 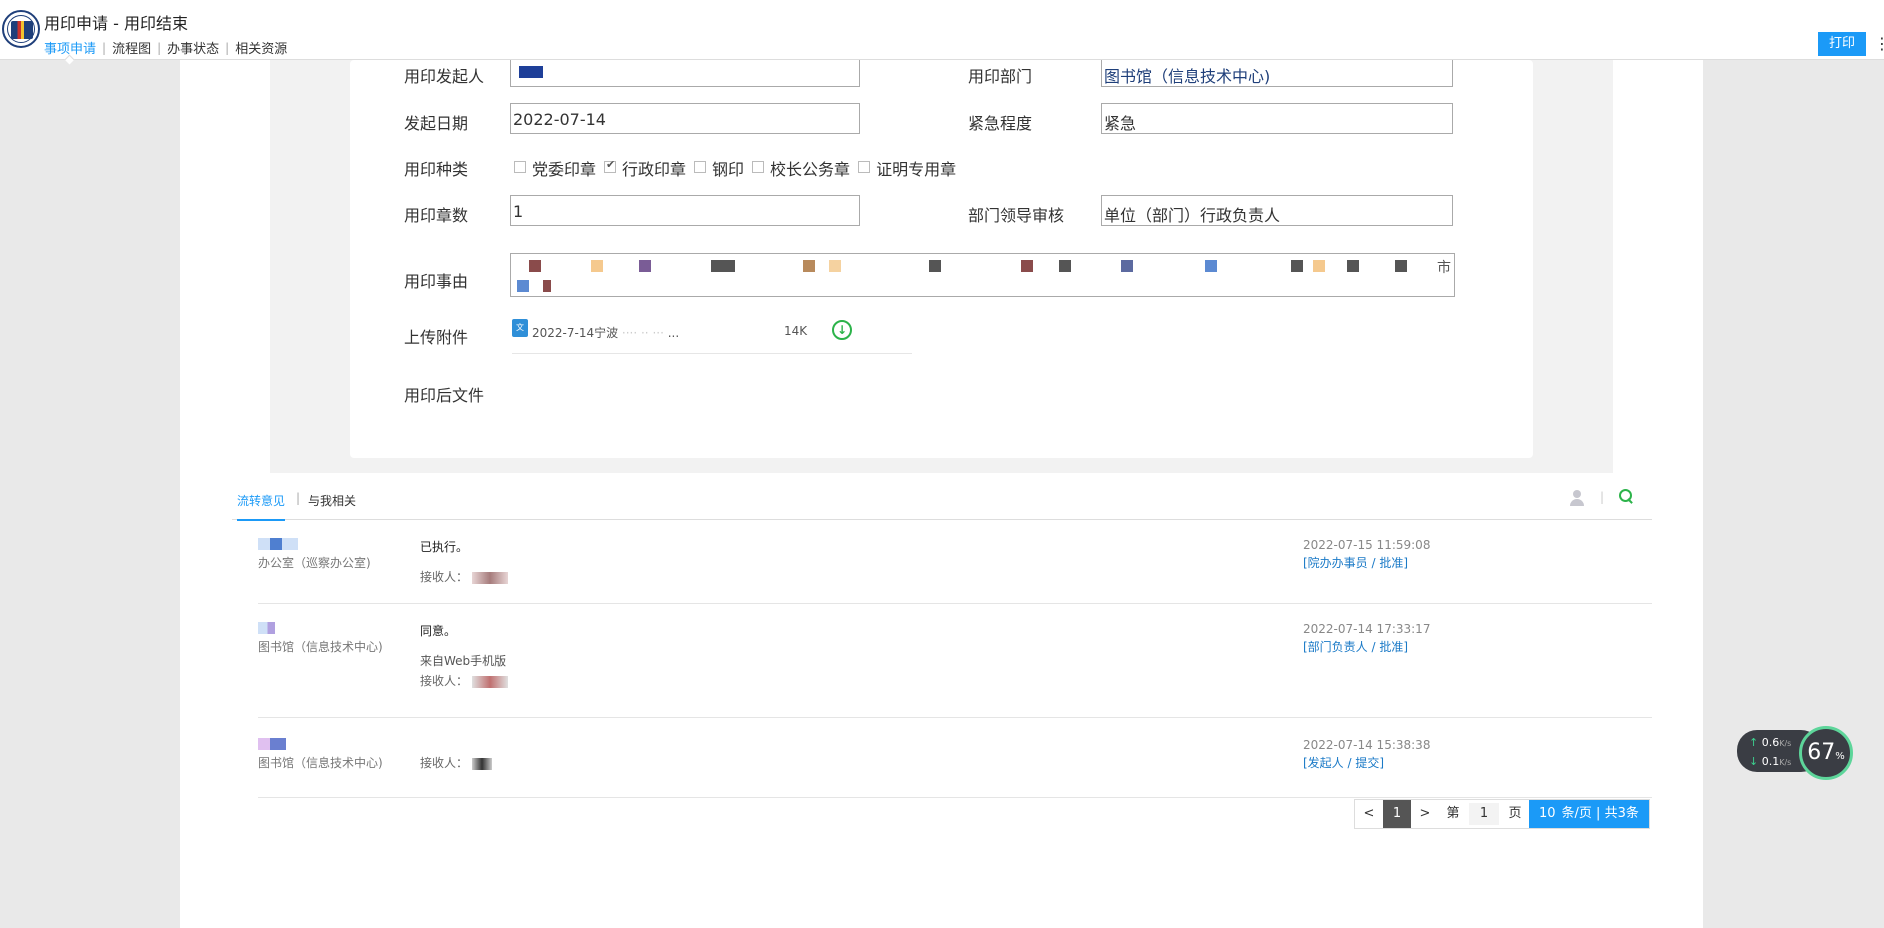 What do you see at coordinates (685, 71) in the screenshot?
I see `initiator-field` at bounding box center [685, 71].